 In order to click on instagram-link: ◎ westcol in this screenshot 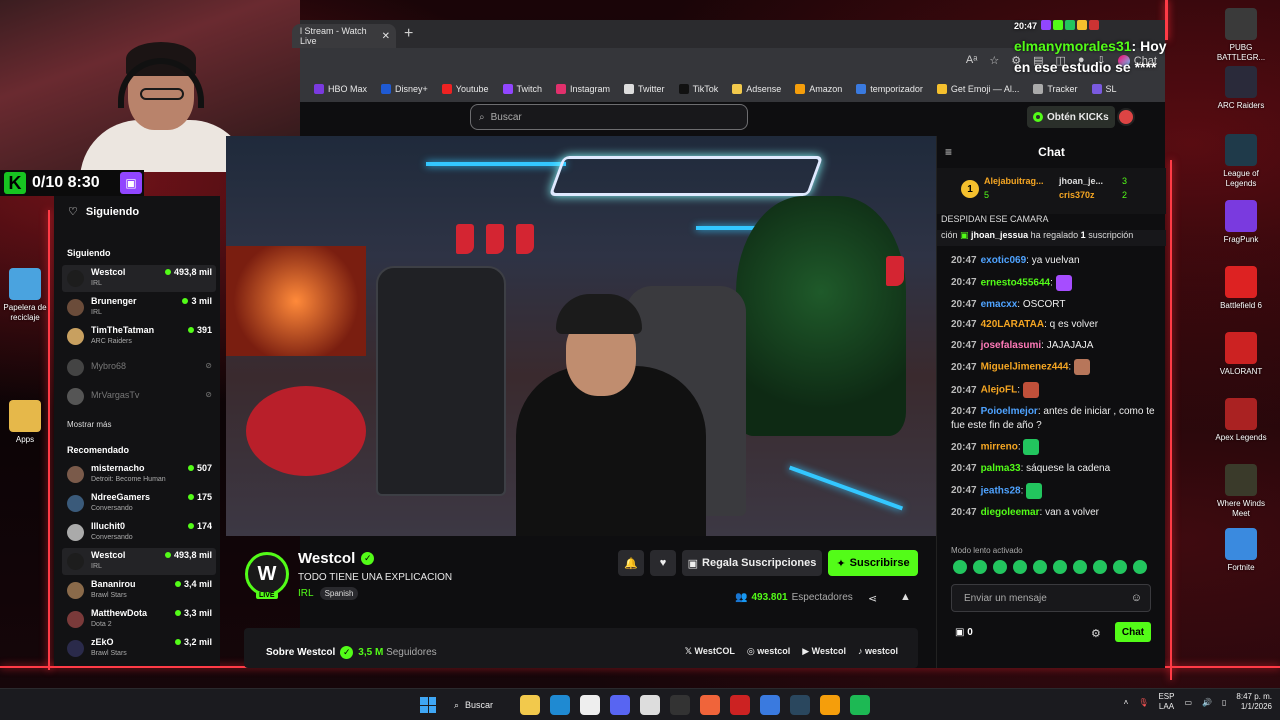, I will do `click(768, 651)`.